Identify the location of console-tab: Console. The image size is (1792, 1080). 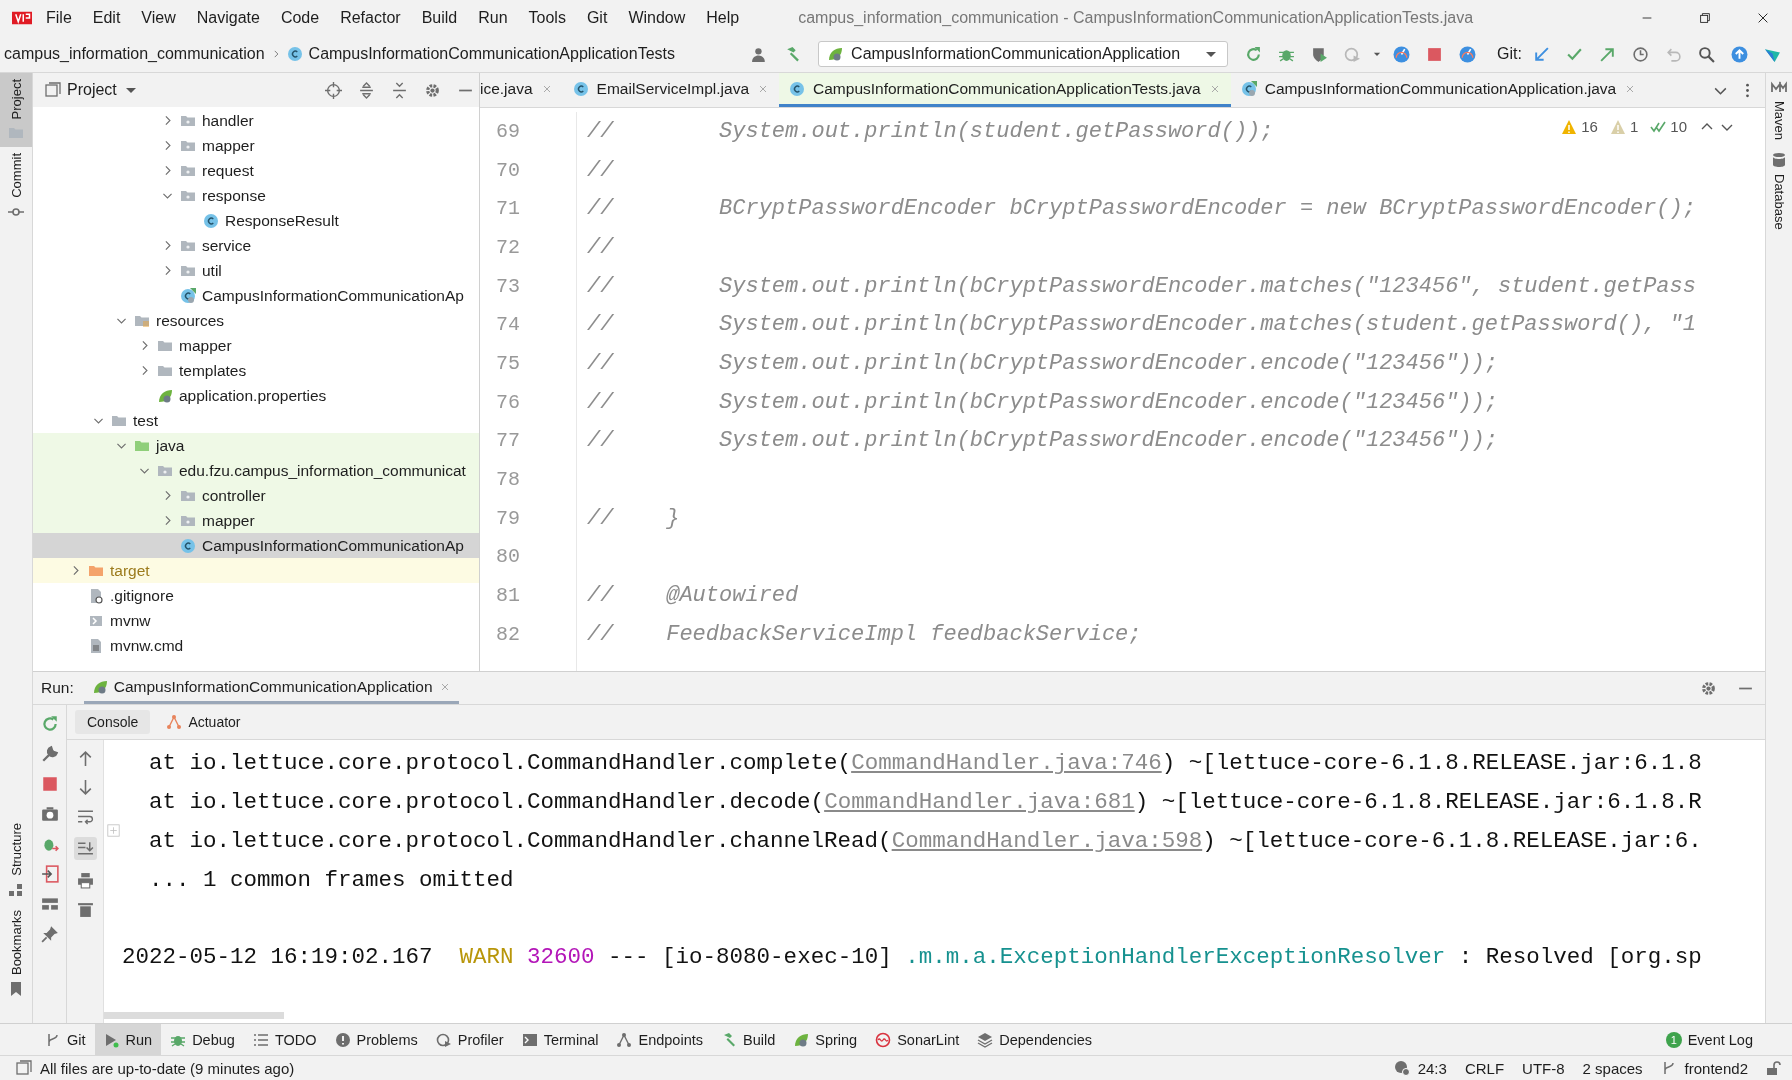
(113, 722).